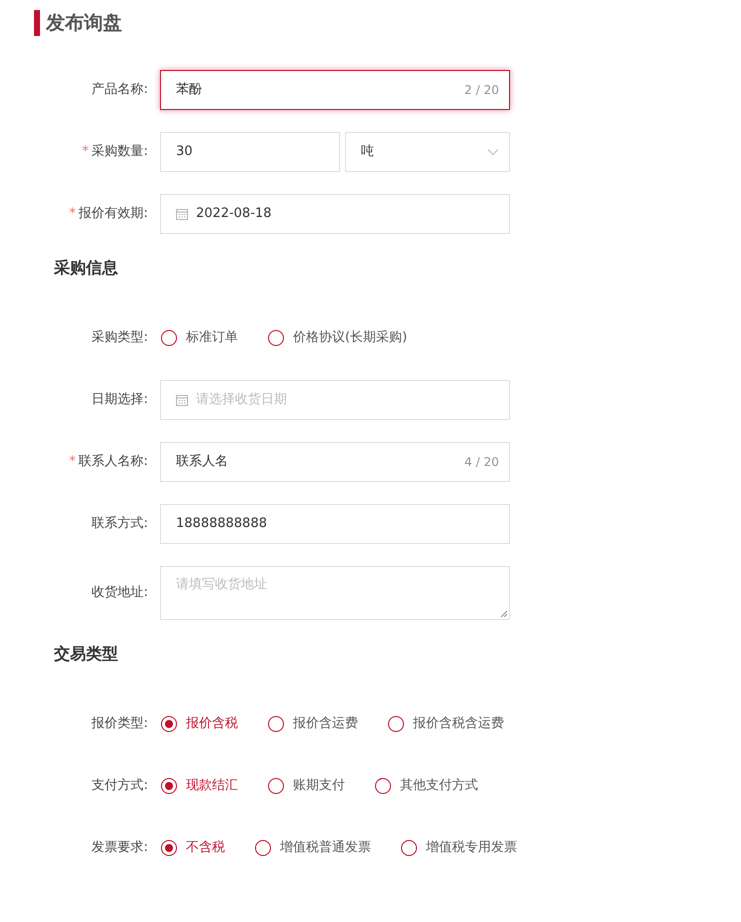 This screenshot has width=741, height=922. What do you see at coordinates (338, 338) in the screenshot?
I see `radio-option: 价格协议(长期采购)` at bounding box center [338, 338].